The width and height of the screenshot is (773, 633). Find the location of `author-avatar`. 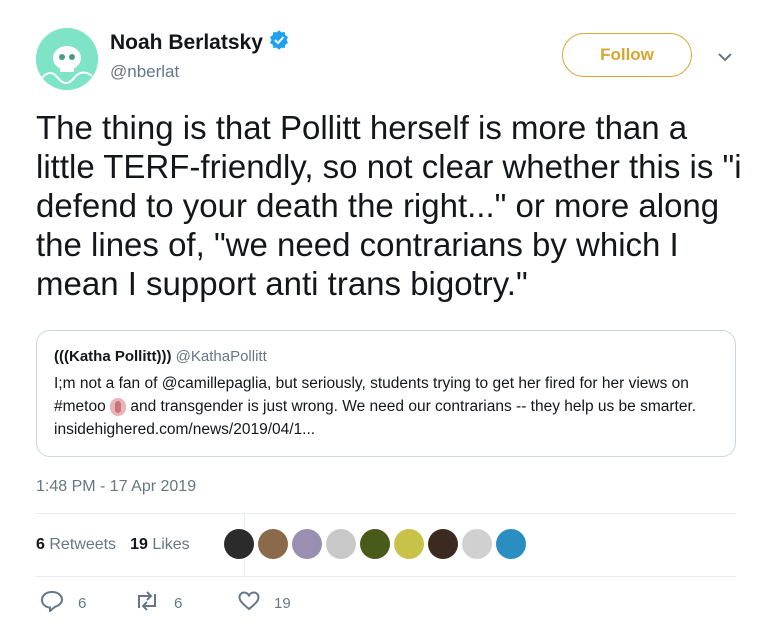

author-avatar is located at coordinates (67, 59).